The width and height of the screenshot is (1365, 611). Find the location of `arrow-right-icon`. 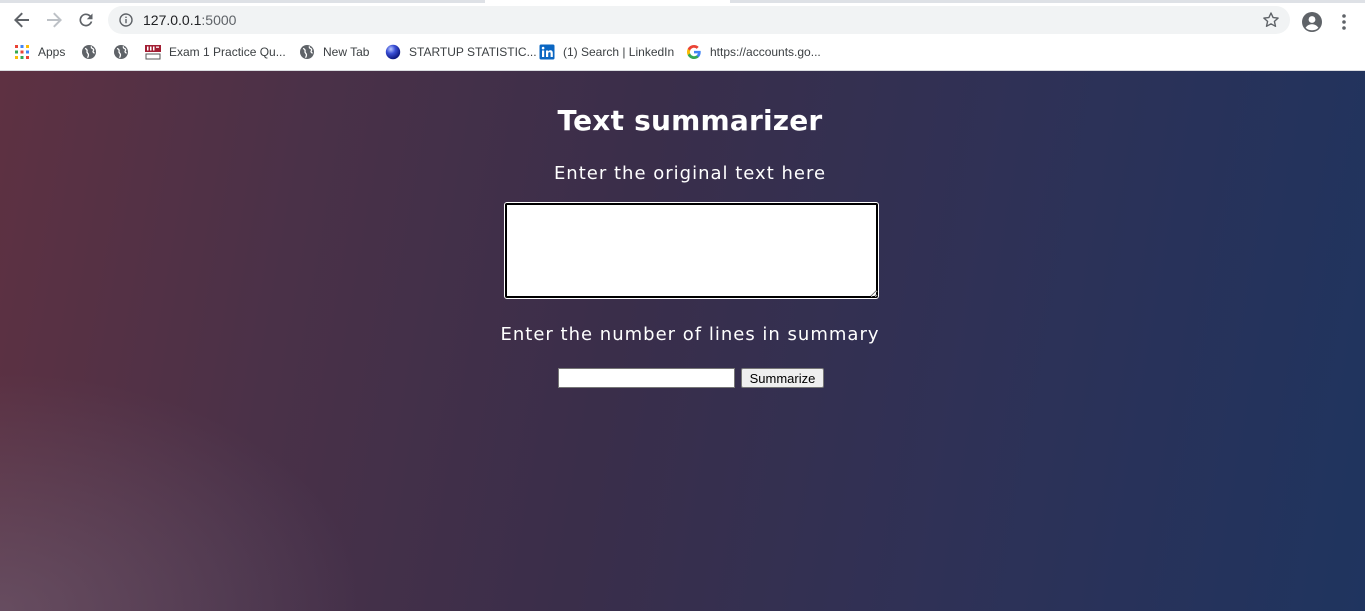

arrow-right-icon is located at coordinates (54, 20).